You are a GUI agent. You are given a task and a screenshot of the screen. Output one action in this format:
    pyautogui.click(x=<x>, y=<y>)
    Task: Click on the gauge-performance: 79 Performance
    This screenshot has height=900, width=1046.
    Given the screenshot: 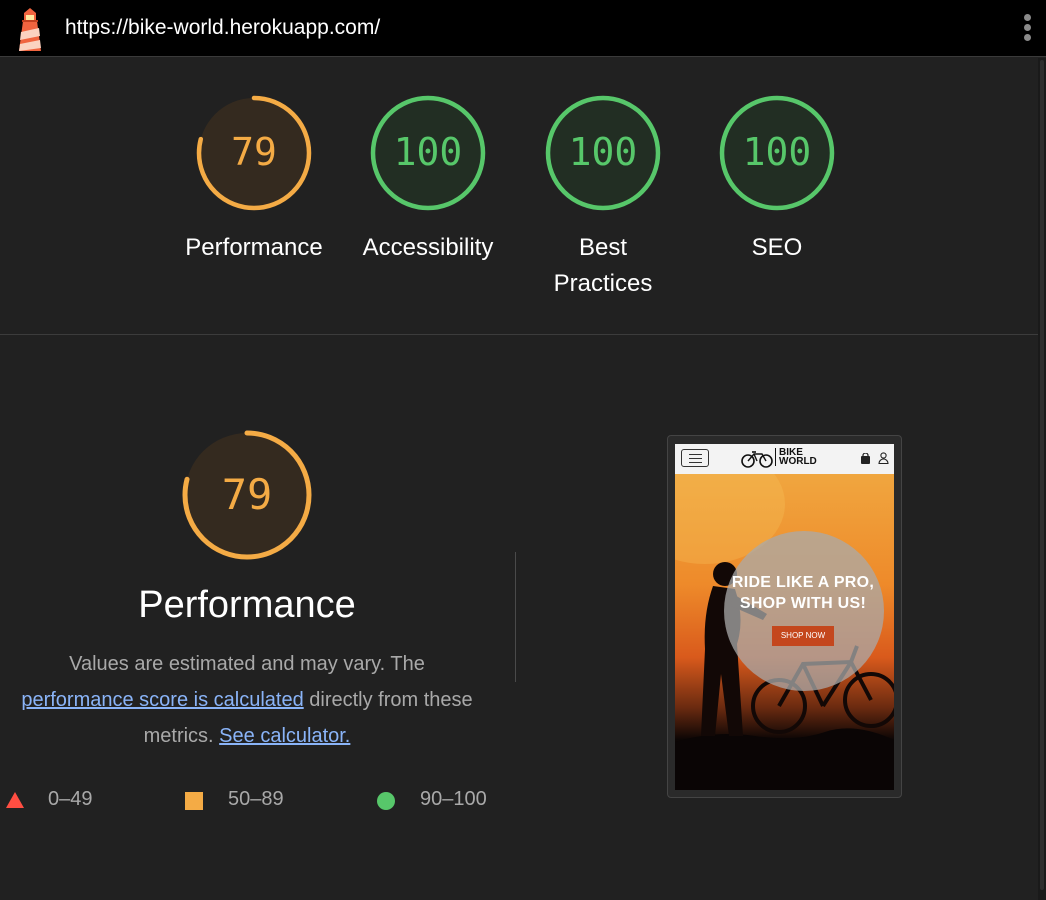 What is the action you would take?
    pyautogui.click(x=254, y=180)
    